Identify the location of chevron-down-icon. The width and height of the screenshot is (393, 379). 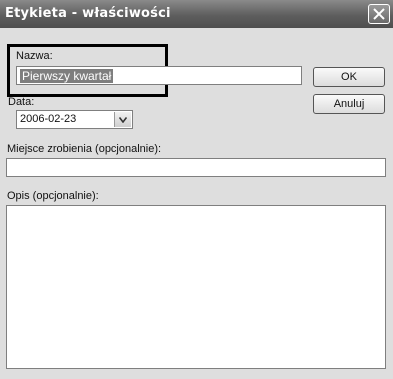
(123, 120).